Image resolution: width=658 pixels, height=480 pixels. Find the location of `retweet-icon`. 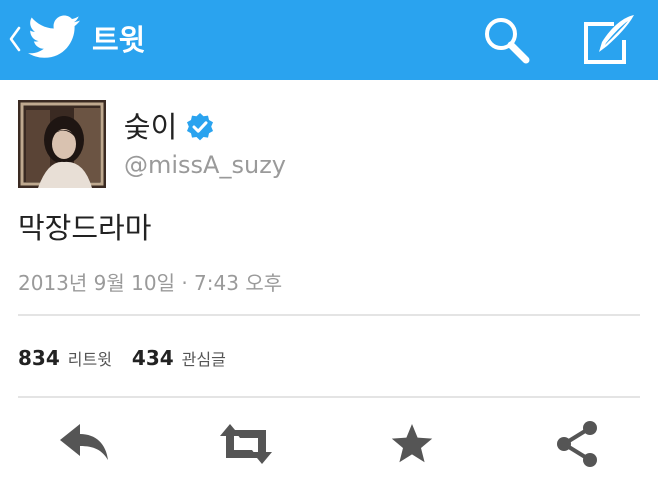

retweet-icon is located at coordinates (246, 444).